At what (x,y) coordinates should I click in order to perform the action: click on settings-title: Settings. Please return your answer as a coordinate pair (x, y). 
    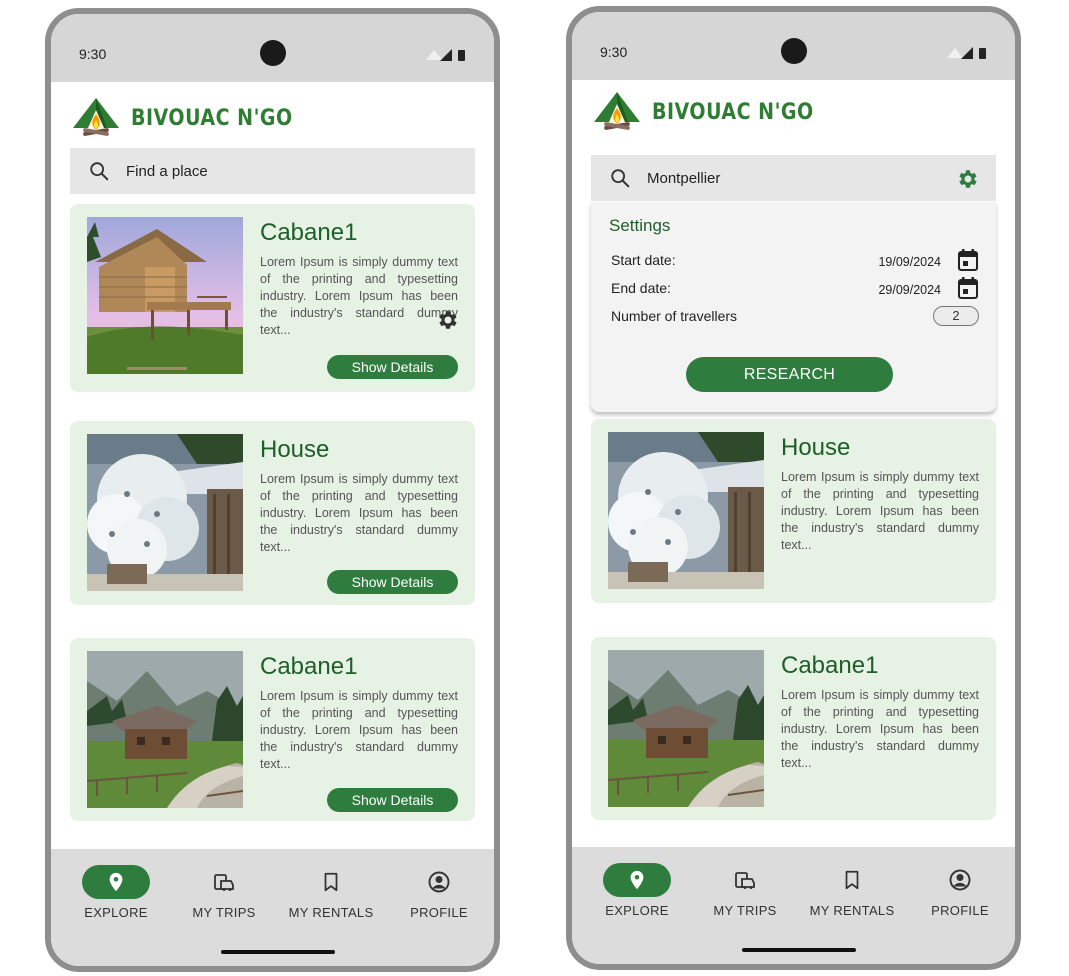
    Looking at the image, I should click on (640, 225).